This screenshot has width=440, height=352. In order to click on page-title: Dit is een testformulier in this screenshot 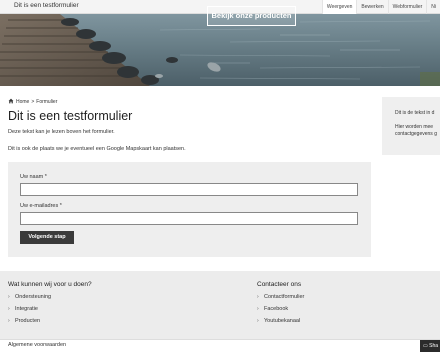, I will do `click(70, 116)`.